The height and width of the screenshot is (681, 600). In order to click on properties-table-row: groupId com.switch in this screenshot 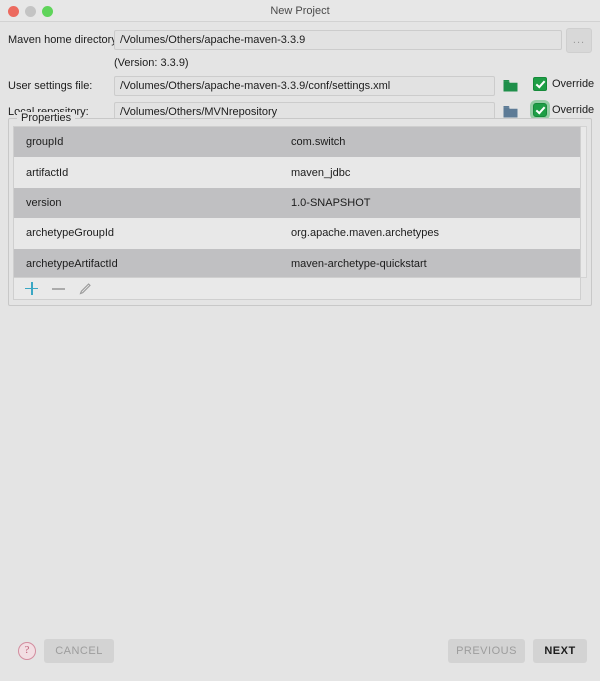, I will do `click(297, 142)`.